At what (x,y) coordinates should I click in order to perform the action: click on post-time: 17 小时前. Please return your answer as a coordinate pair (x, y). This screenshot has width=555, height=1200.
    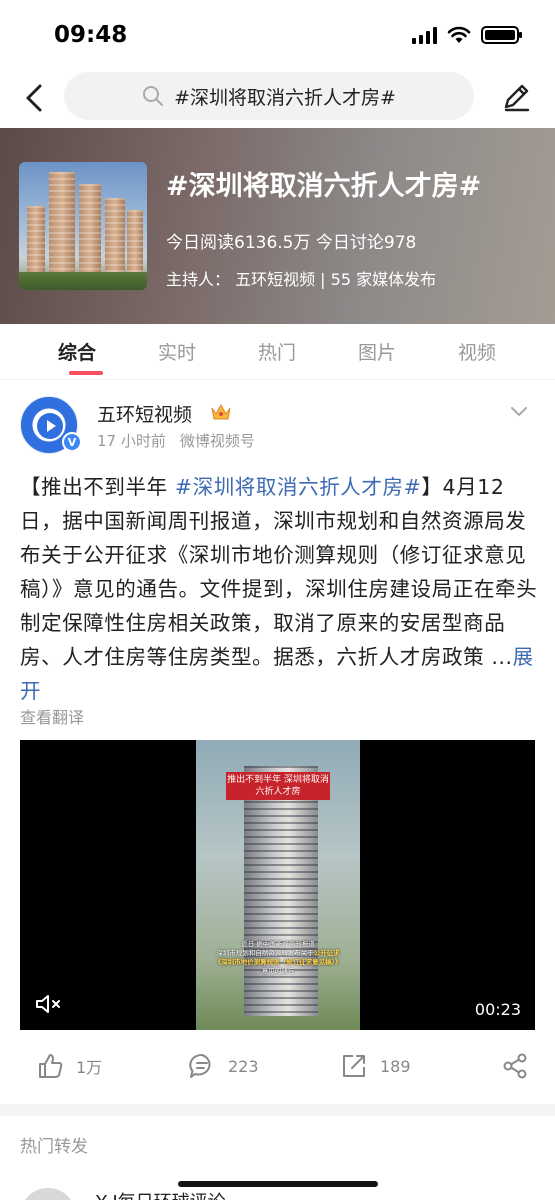
    Looking at the image, I should click on (131, 441).